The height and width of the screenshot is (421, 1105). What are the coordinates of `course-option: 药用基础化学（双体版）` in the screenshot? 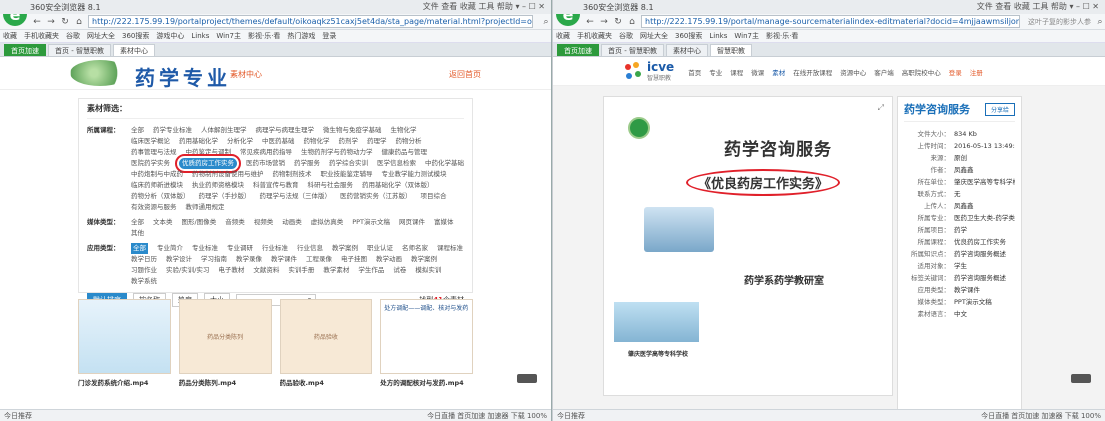 It's located at (398, 185).